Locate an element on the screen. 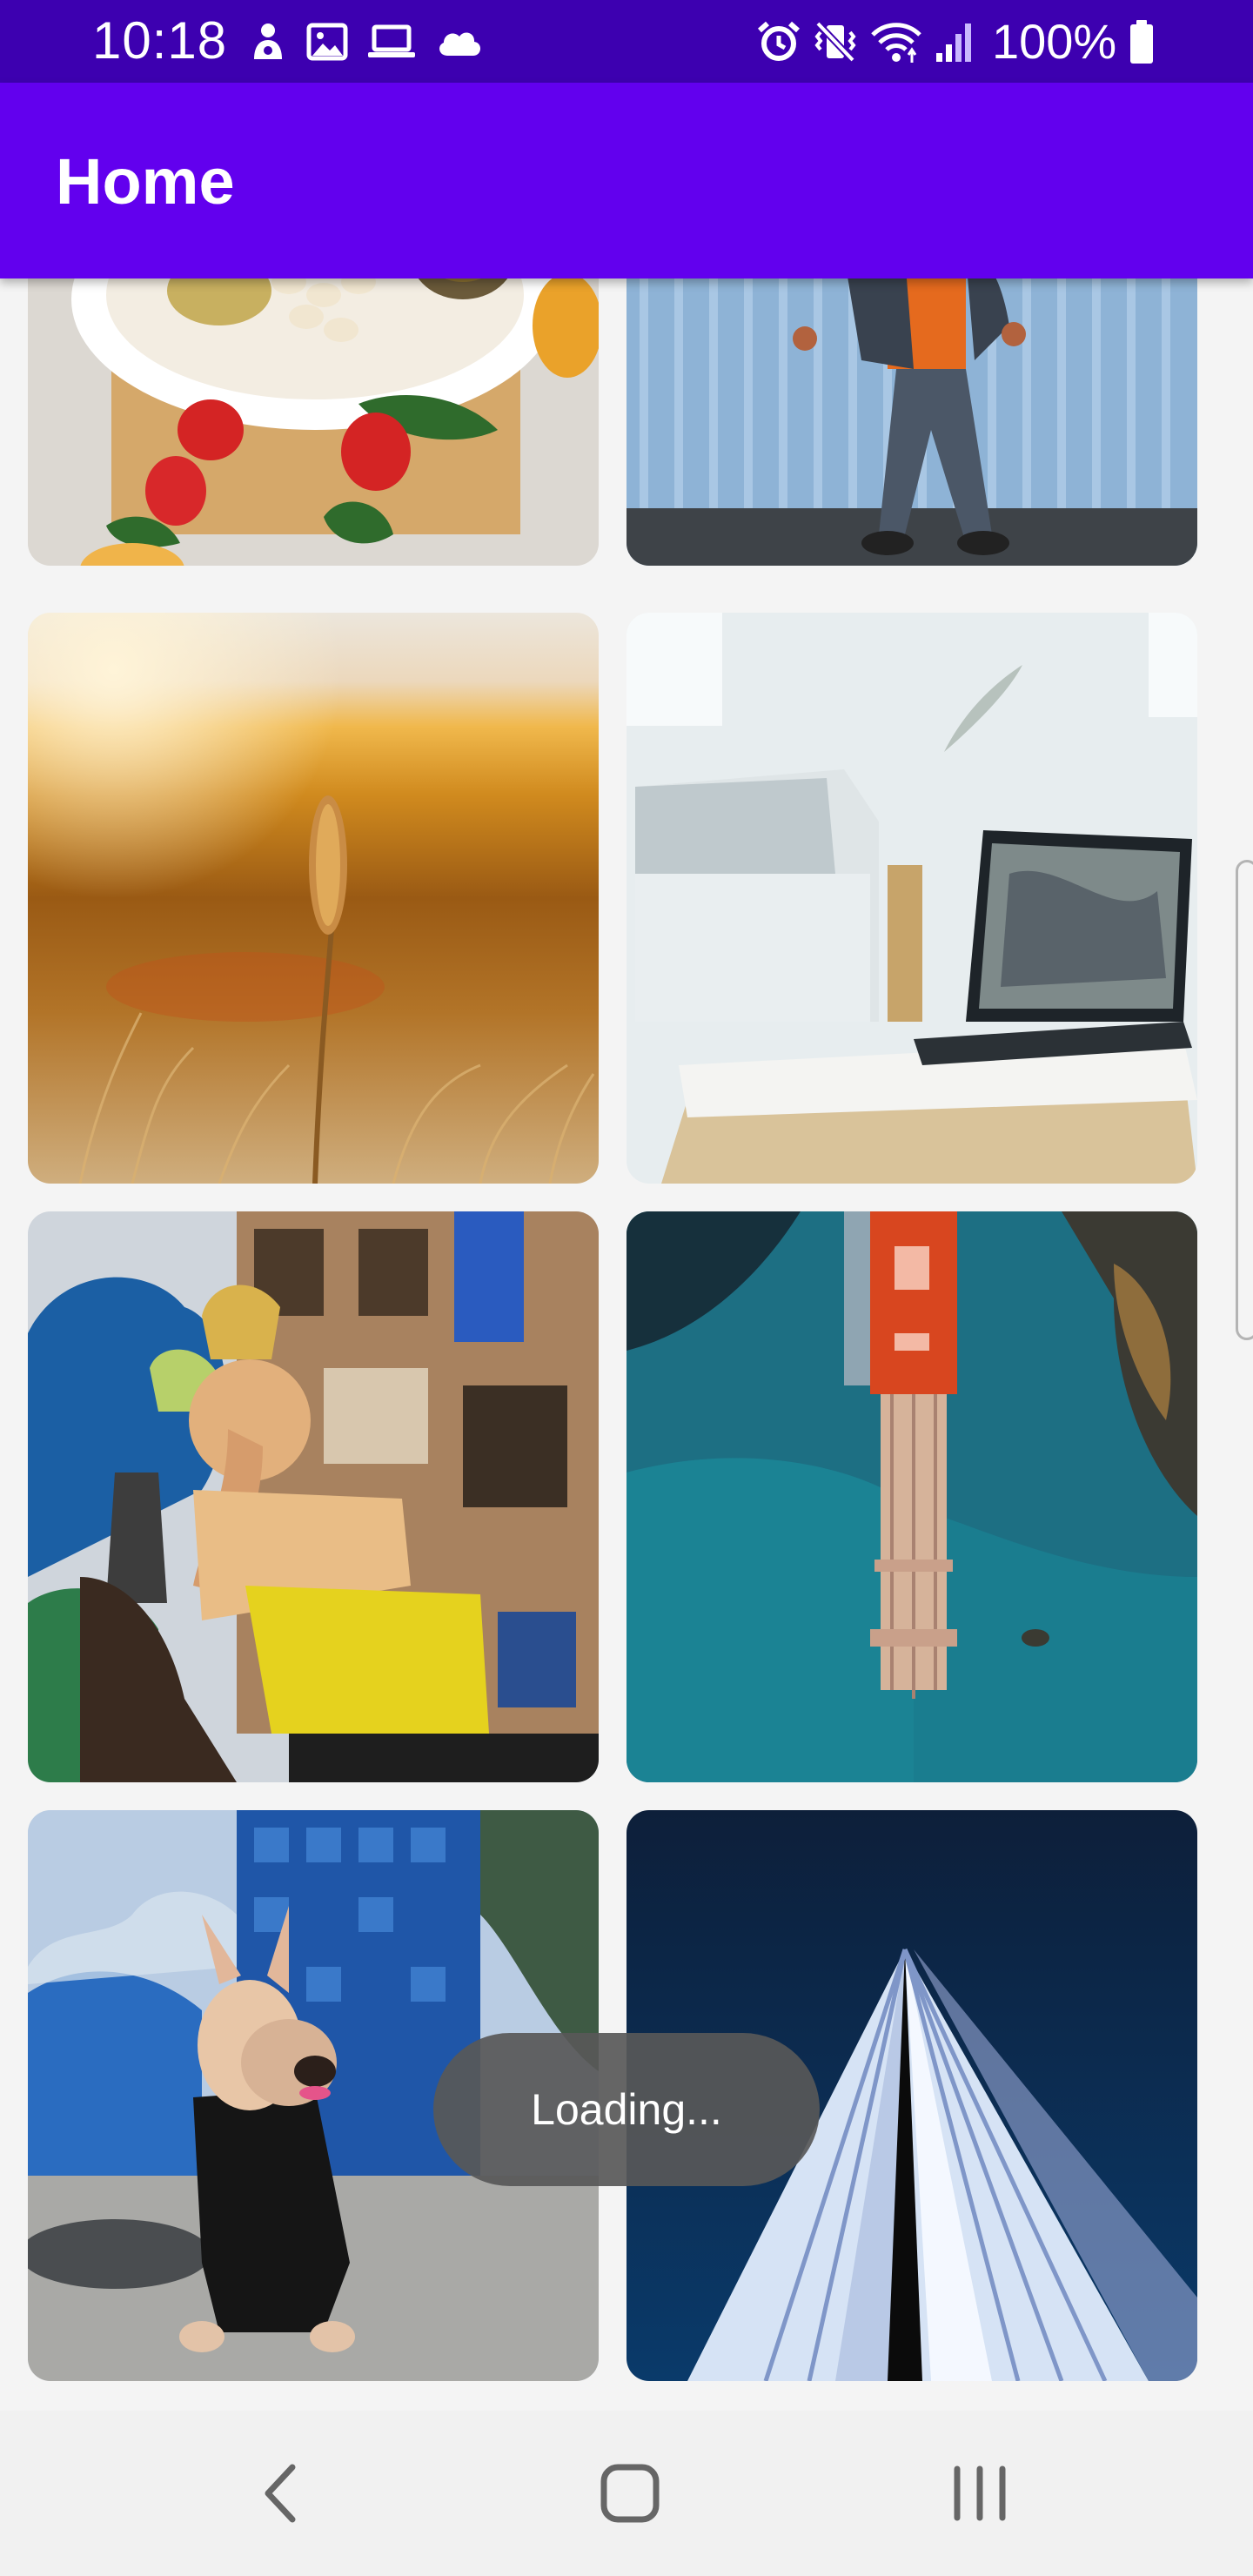  gallery-icon is located at coordinates (327, 42).